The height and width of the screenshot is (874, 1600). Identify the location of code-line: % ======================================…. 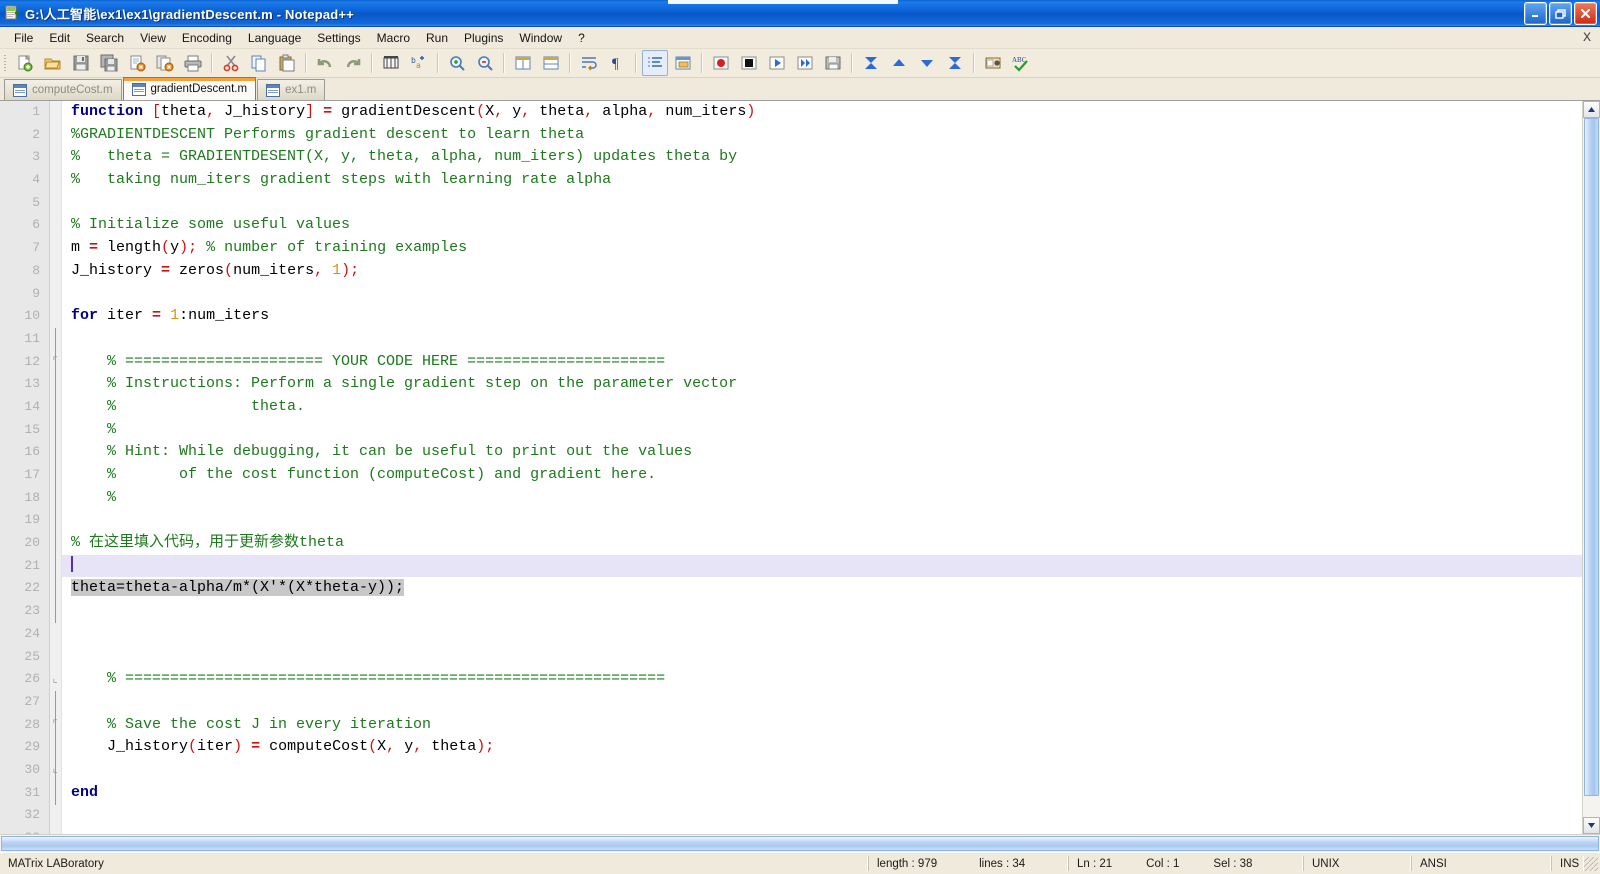
(822, 679).